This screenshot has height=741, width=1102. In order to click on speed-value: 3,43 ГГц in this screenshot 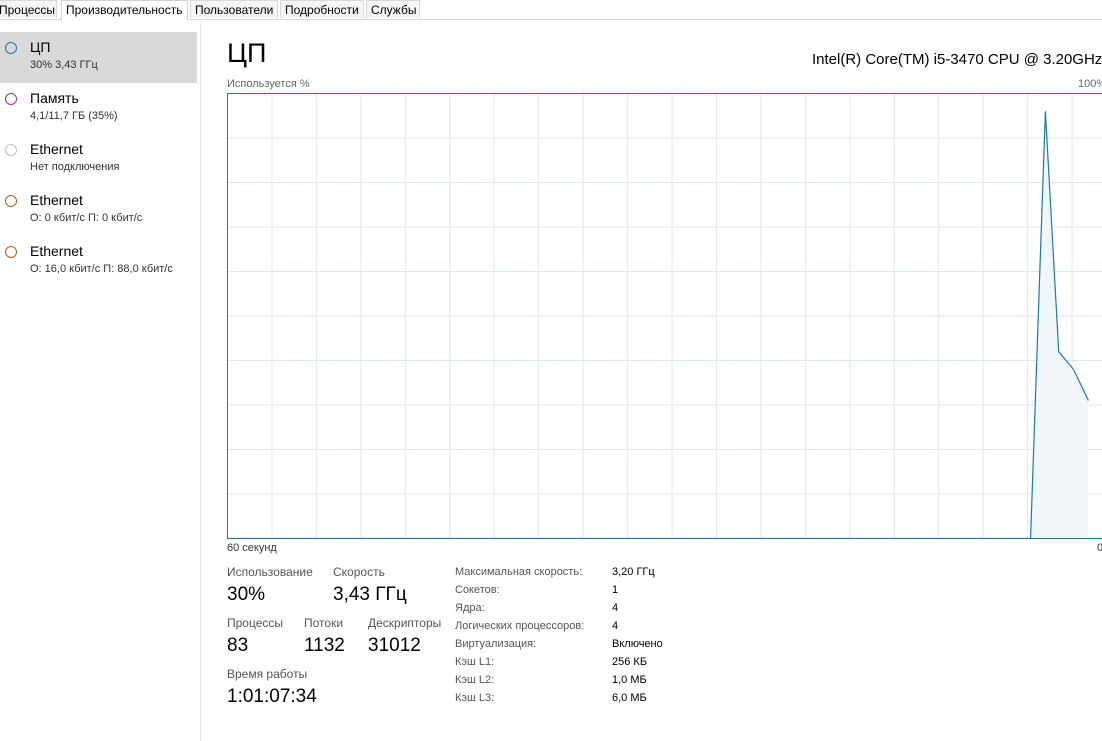, I will do `click(370, 594)`.